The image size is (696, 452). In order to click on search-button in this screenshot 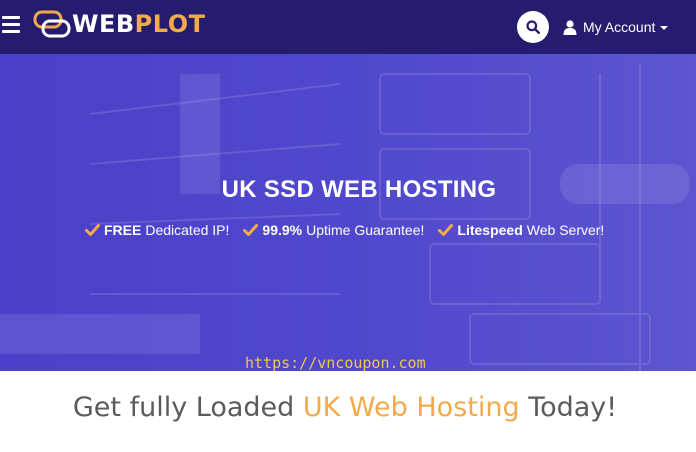, I will do `click(533, 27)`.